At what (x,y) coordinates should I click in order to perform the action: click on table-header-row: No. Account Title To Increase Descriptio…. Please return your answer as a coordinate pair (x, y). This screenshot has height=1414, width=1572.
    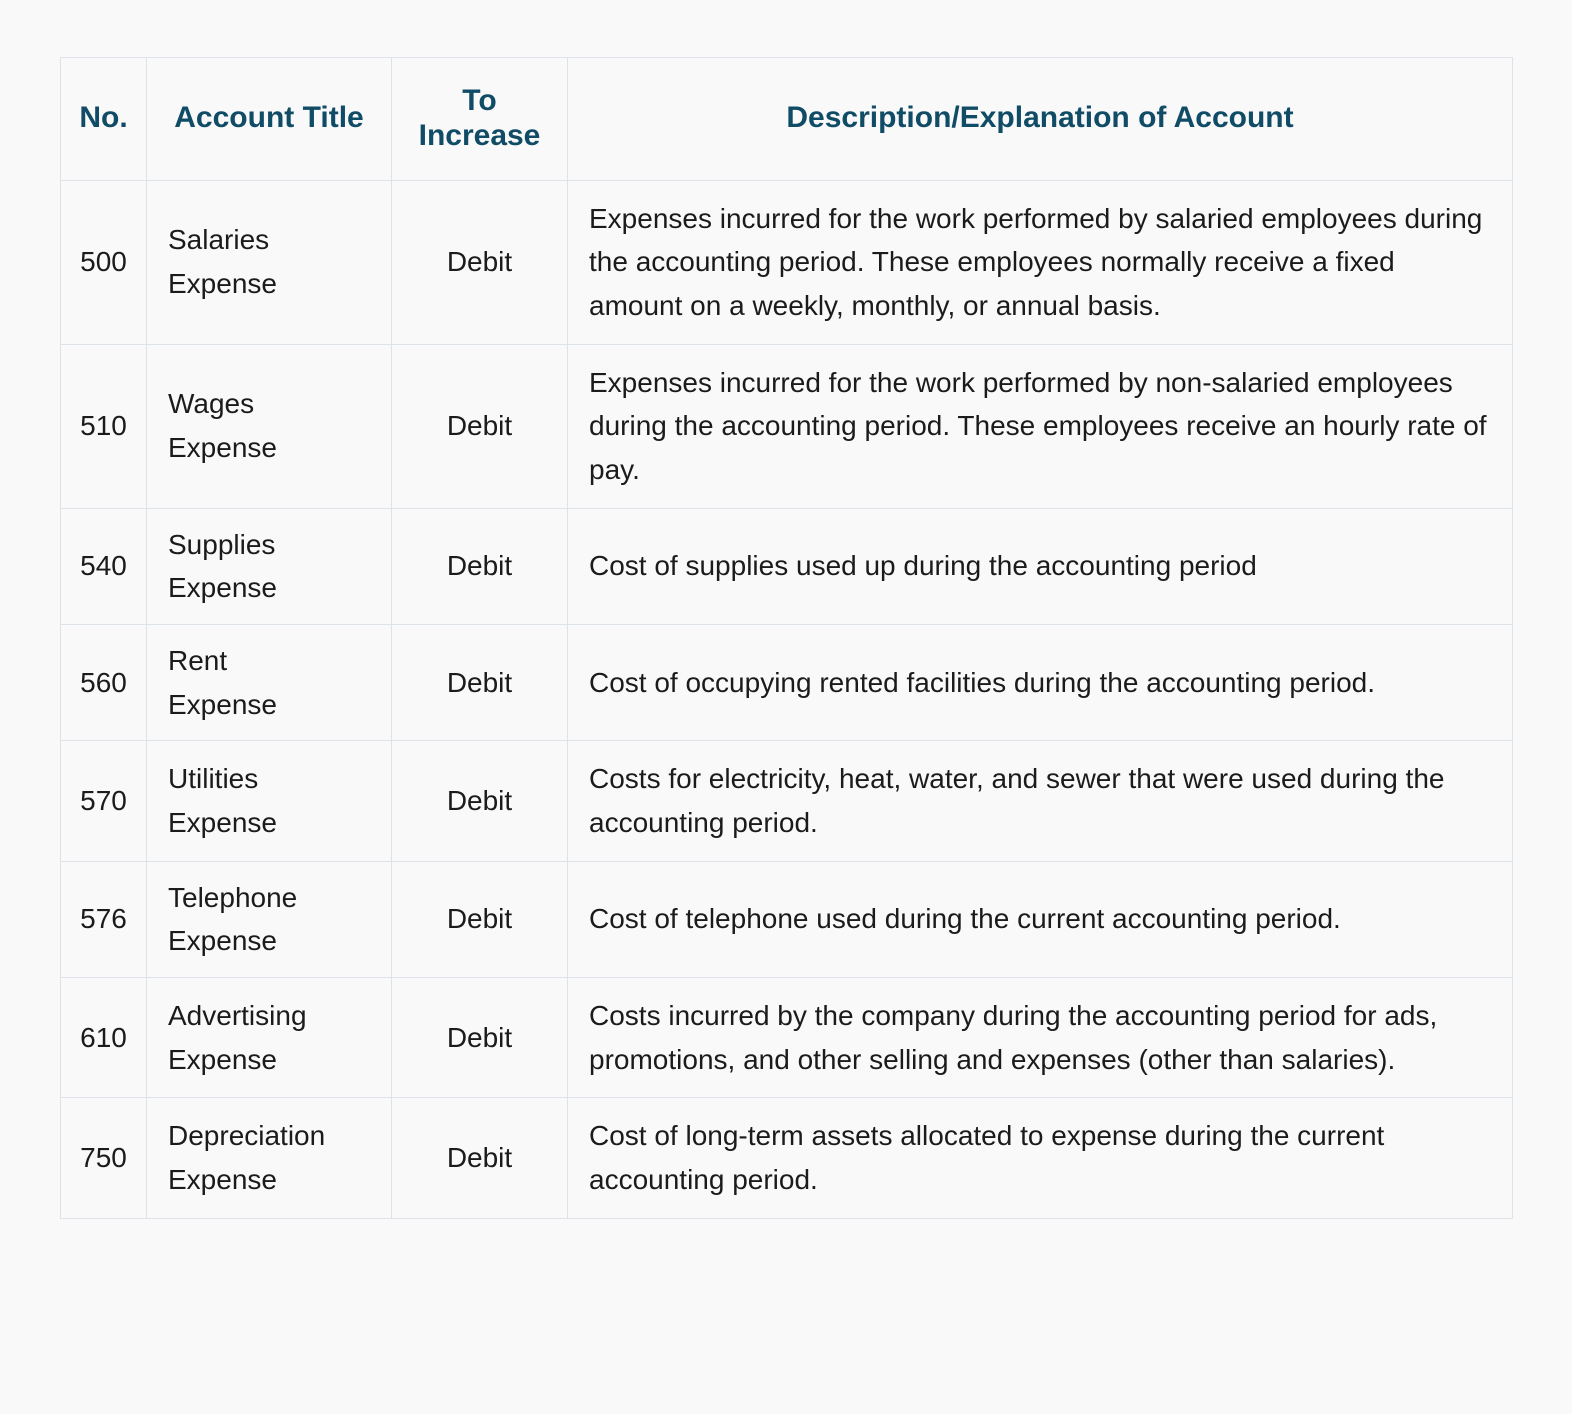
    Looking at the image, I should click on (786, 119).